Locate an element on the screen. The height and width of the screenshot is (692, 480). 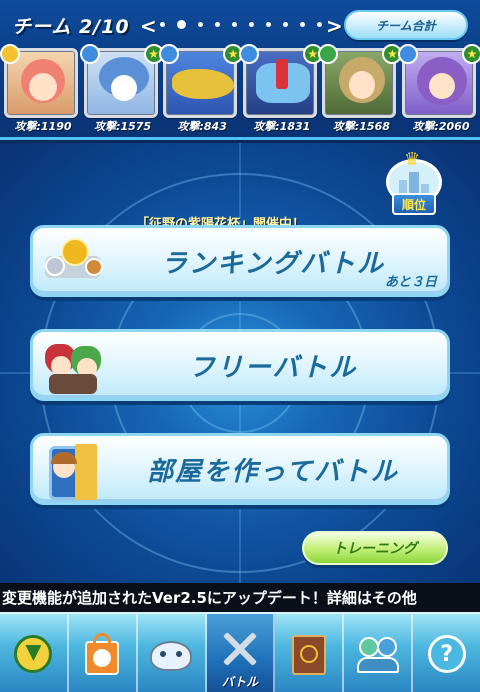
light-attribute-icon is located at coordinates (10, 54).